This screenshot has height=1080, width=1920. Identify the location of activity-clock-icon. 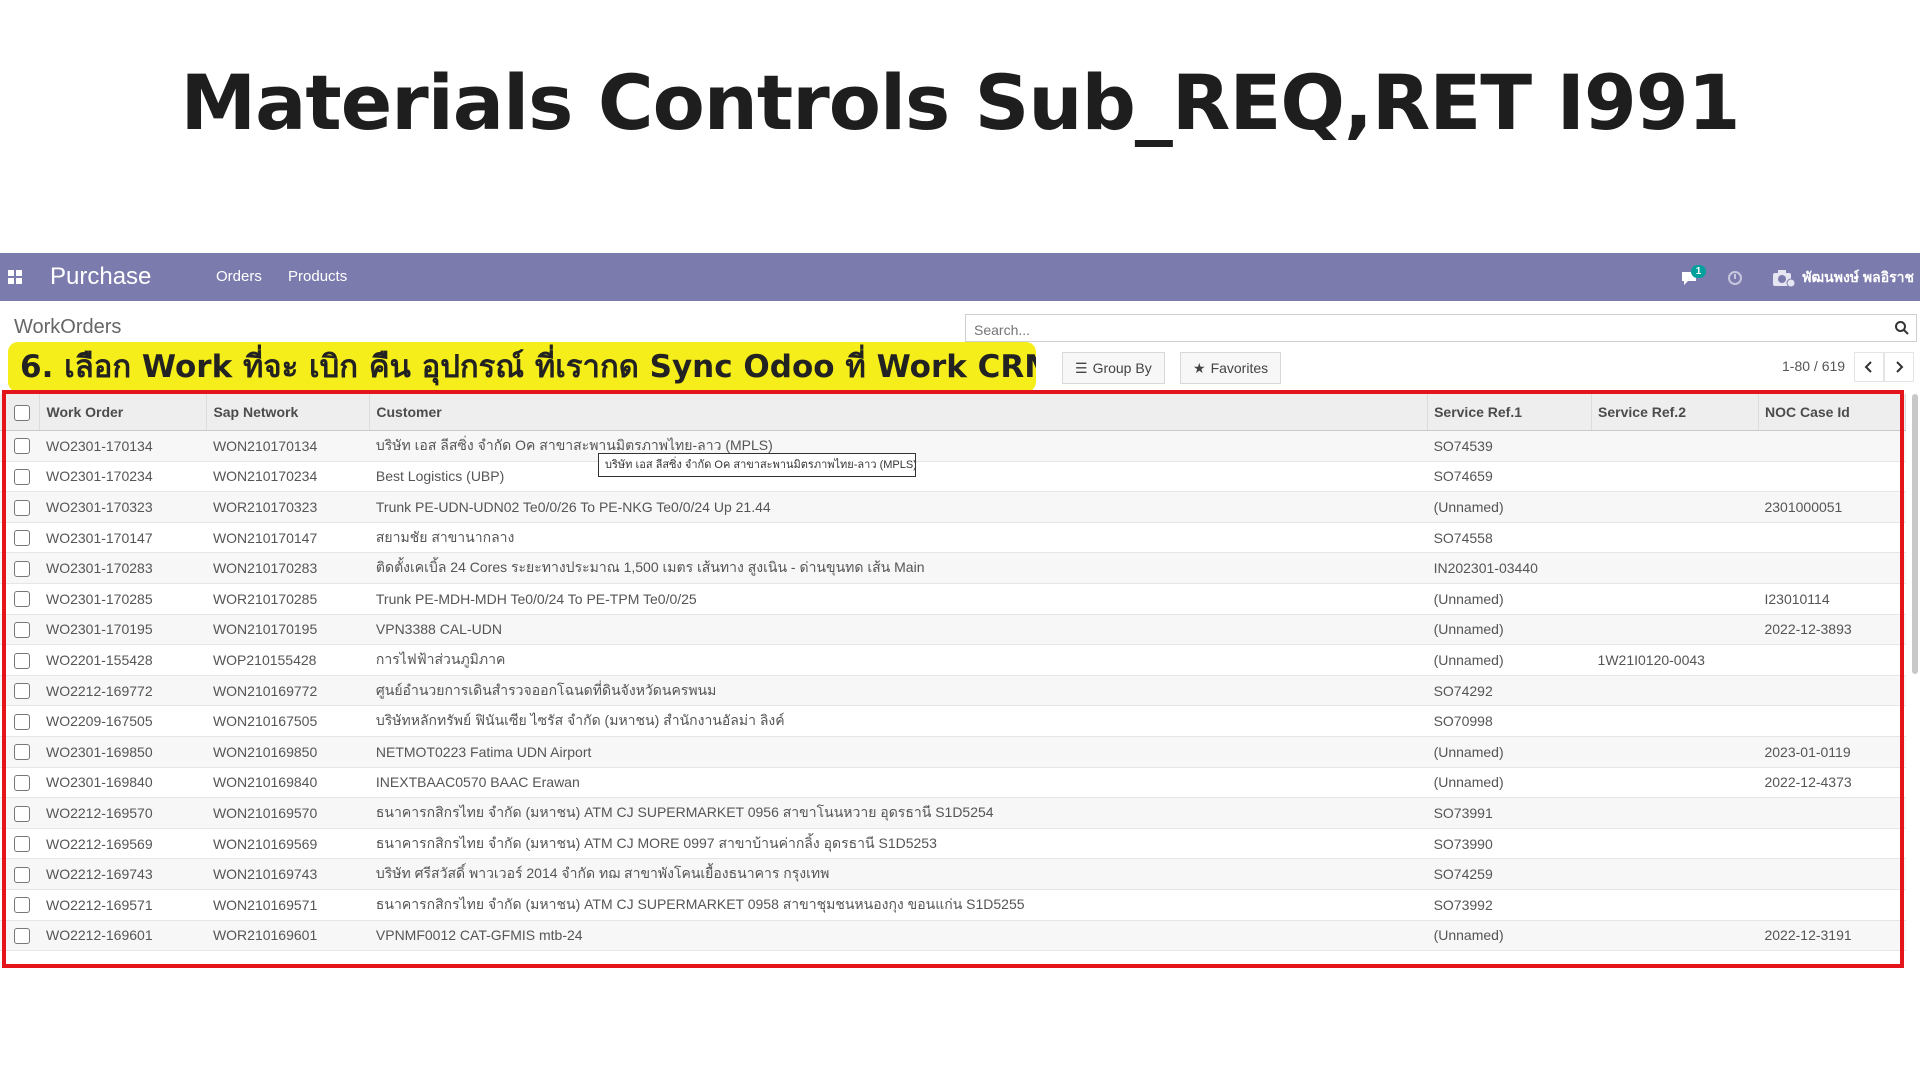
(1735, 278).